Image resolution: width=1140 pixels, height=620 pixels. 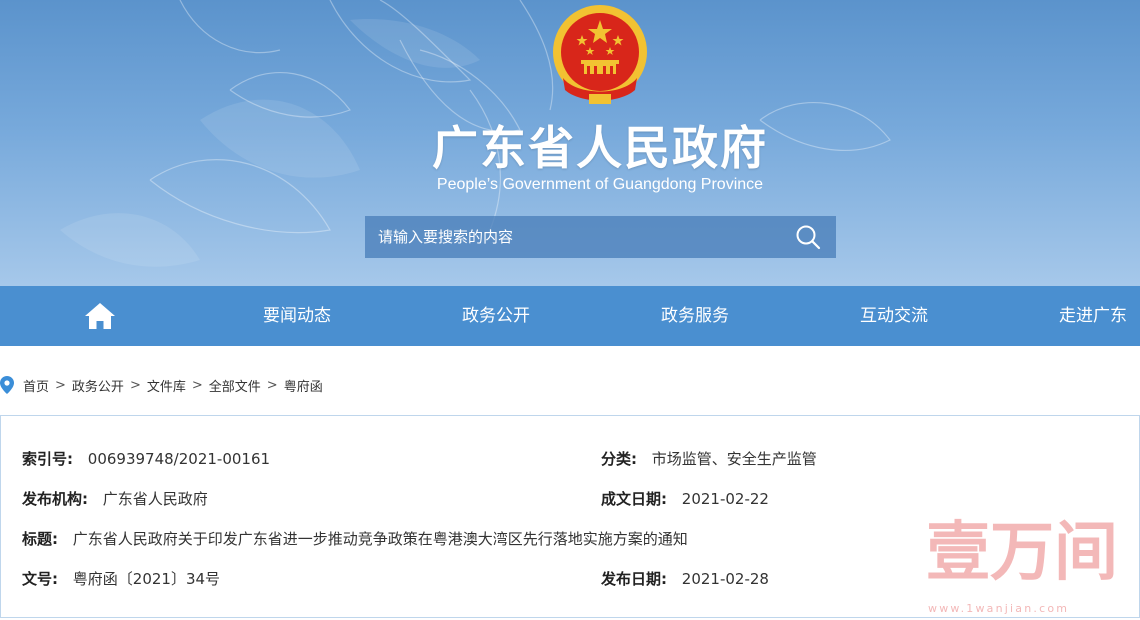 I want to click on watermark-url: www.1wanjian.com, so click(x=998, y=608).